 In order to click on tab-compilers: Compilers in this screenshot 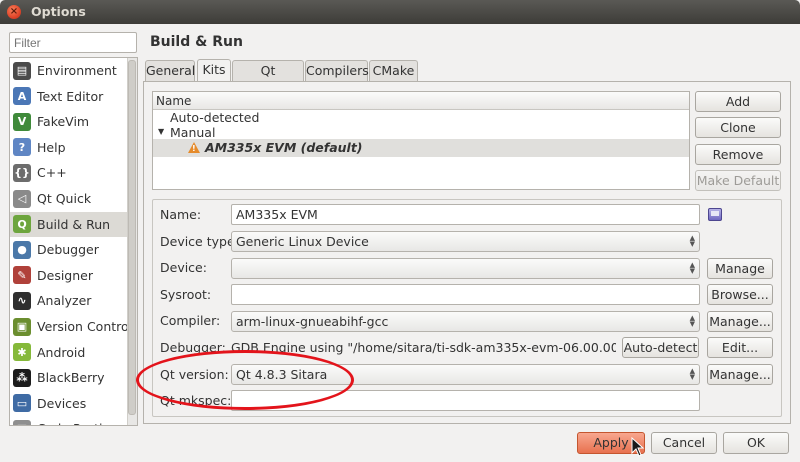, I will do `click(337, 71)`.